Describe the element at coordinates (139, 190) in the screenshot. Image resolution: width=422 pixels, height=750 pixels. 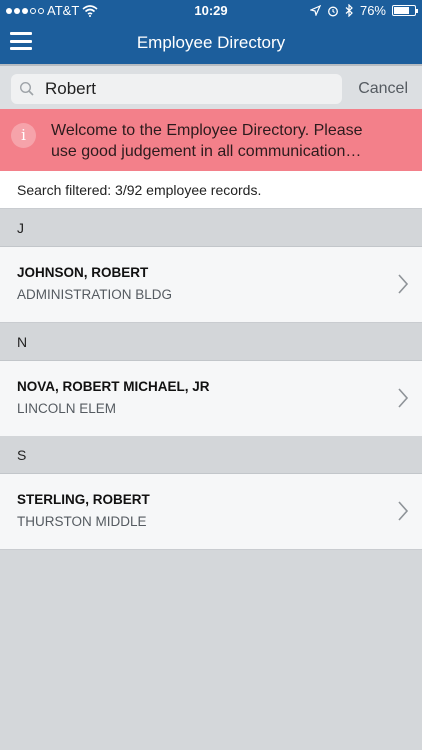
I see `filter-text: Search filtered: 3/92 employee records.` at that location.